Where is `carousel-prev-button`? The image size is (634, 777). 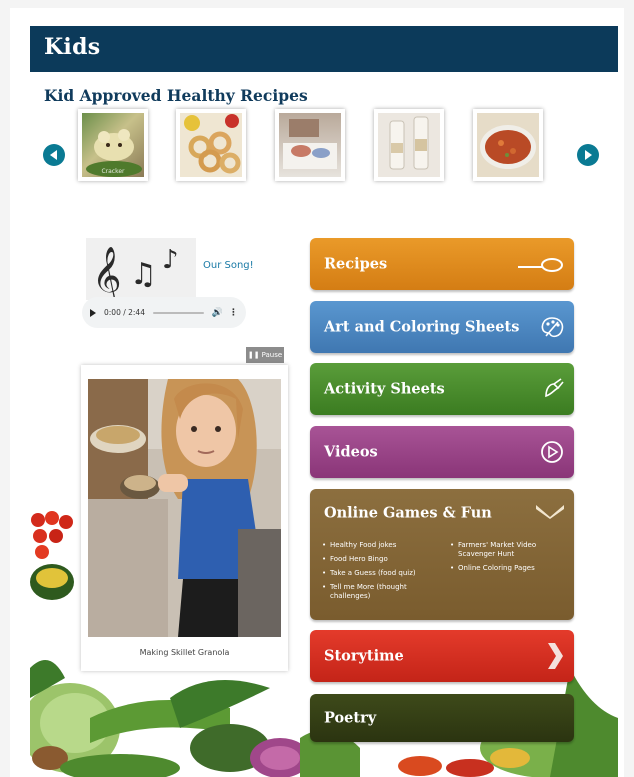
carousel-prev-button is located at coordinates (54, 155).